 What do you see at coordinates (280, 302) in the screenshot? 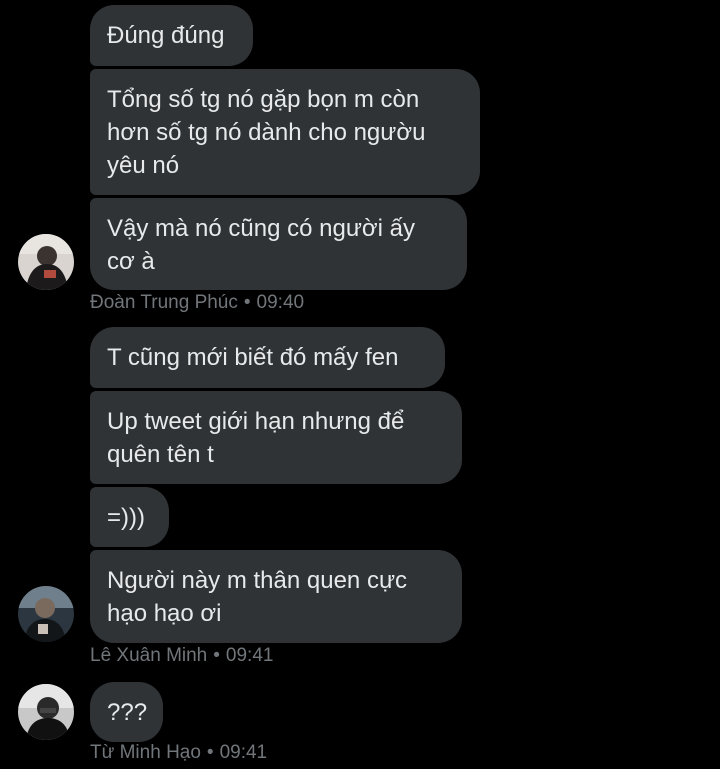
I see `timestamp: 09:40` at bounding box center [280, 302].